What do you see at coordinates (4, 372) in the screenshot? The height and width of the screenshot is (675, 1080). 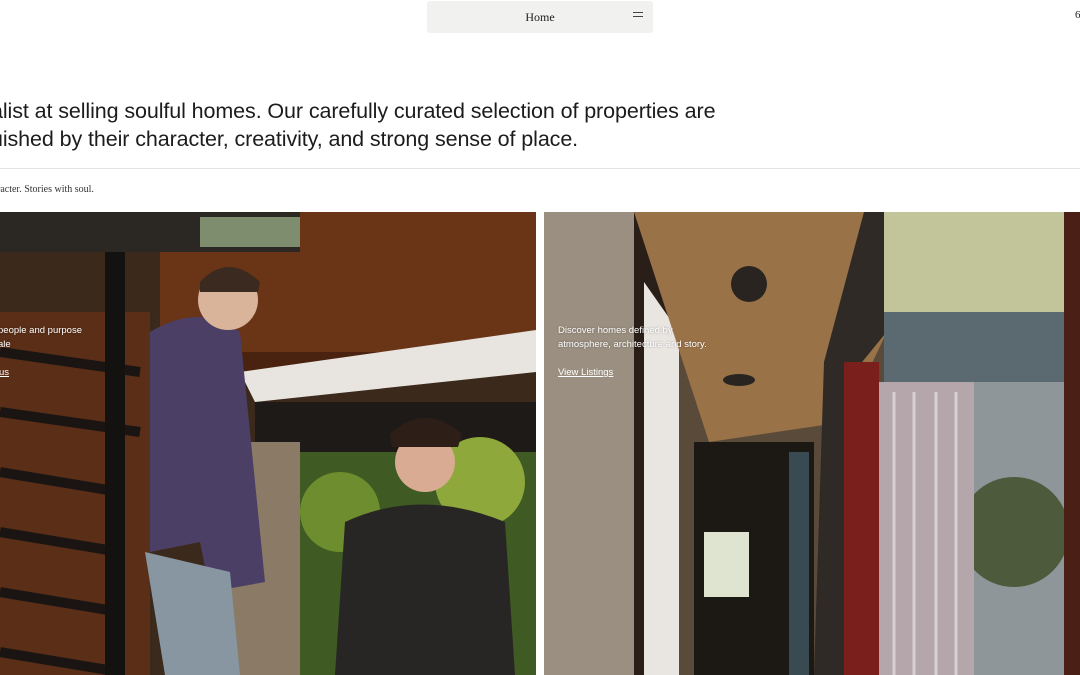 I see `about-us-link: us` at bounding box center [4, 372].